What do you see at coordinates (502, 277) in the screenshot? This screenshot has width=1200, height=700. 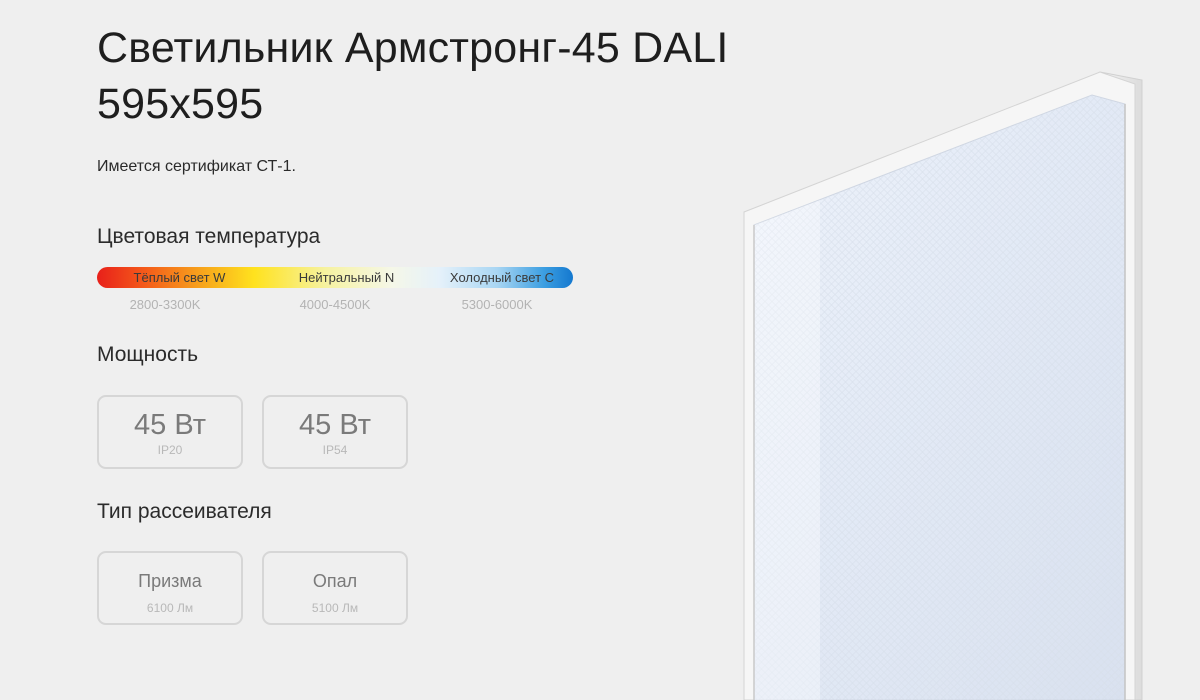 I see `temp-option-cold: Холодный свет C` at bounding box center [502, 277].